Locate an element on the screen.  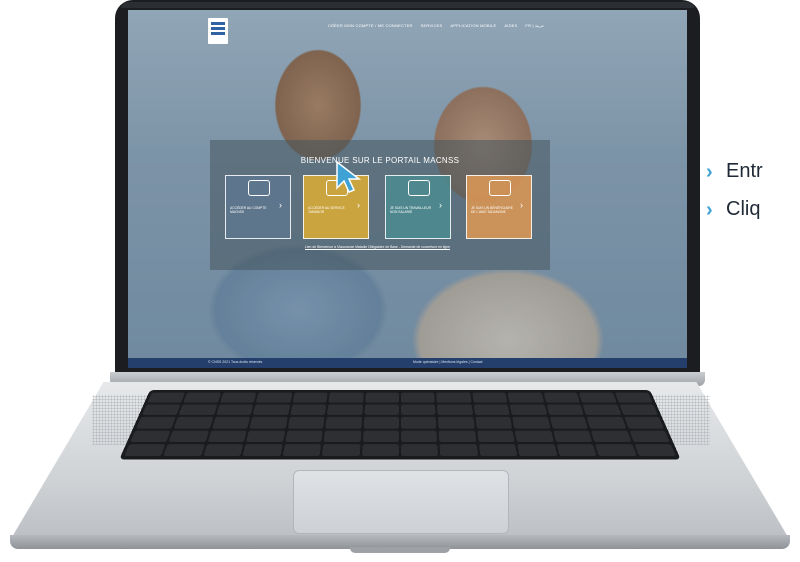
step-item: › Entr is located at coordinates (734, 171).